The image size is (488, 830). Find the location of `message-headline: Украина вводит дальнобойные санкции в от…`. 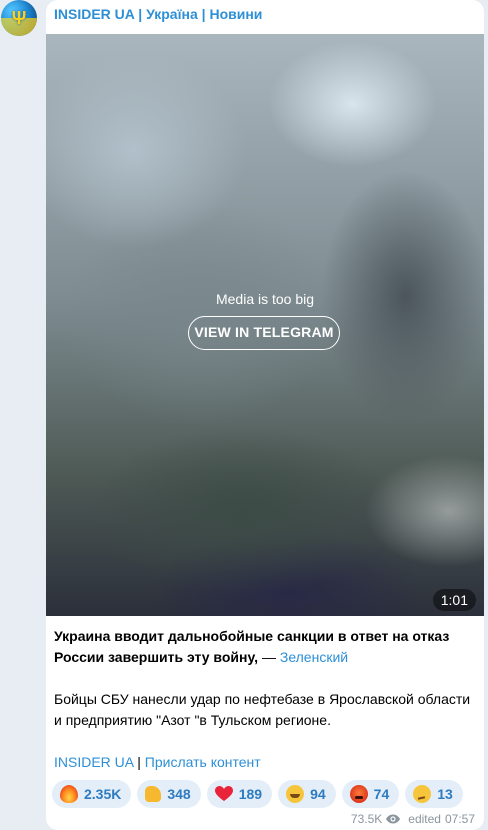

message-headline: Украина вводит дальнобойные санкции в от… is located at coordinates (252, 646).